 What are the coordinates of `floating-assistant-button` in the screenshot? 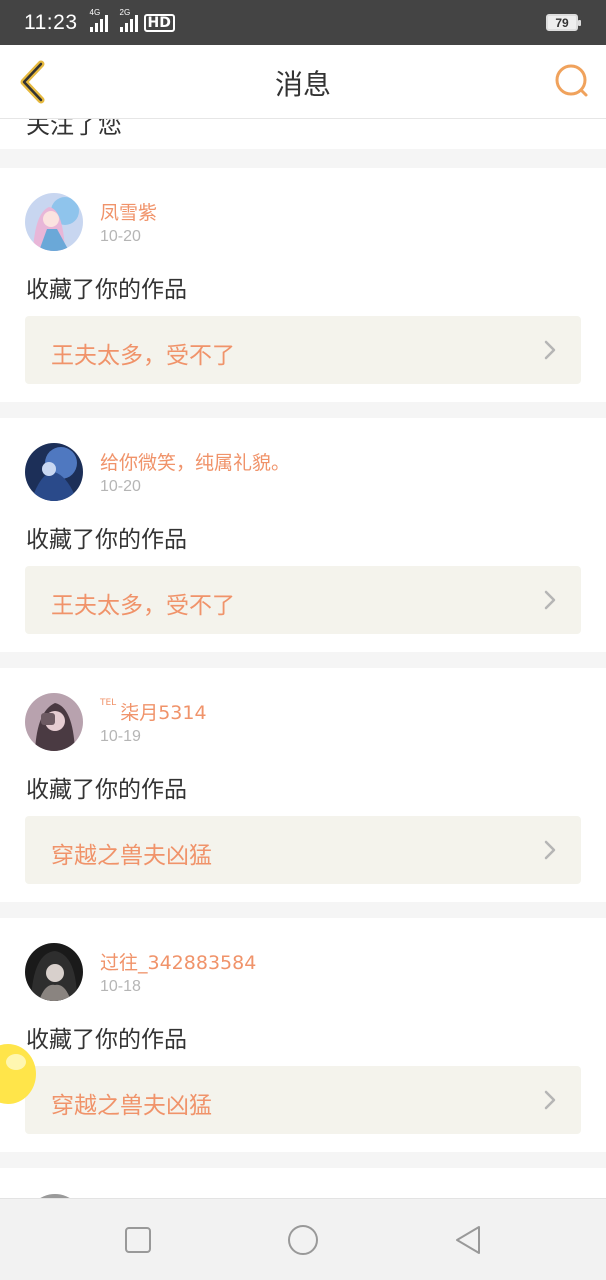 It's located at (19, 1075).